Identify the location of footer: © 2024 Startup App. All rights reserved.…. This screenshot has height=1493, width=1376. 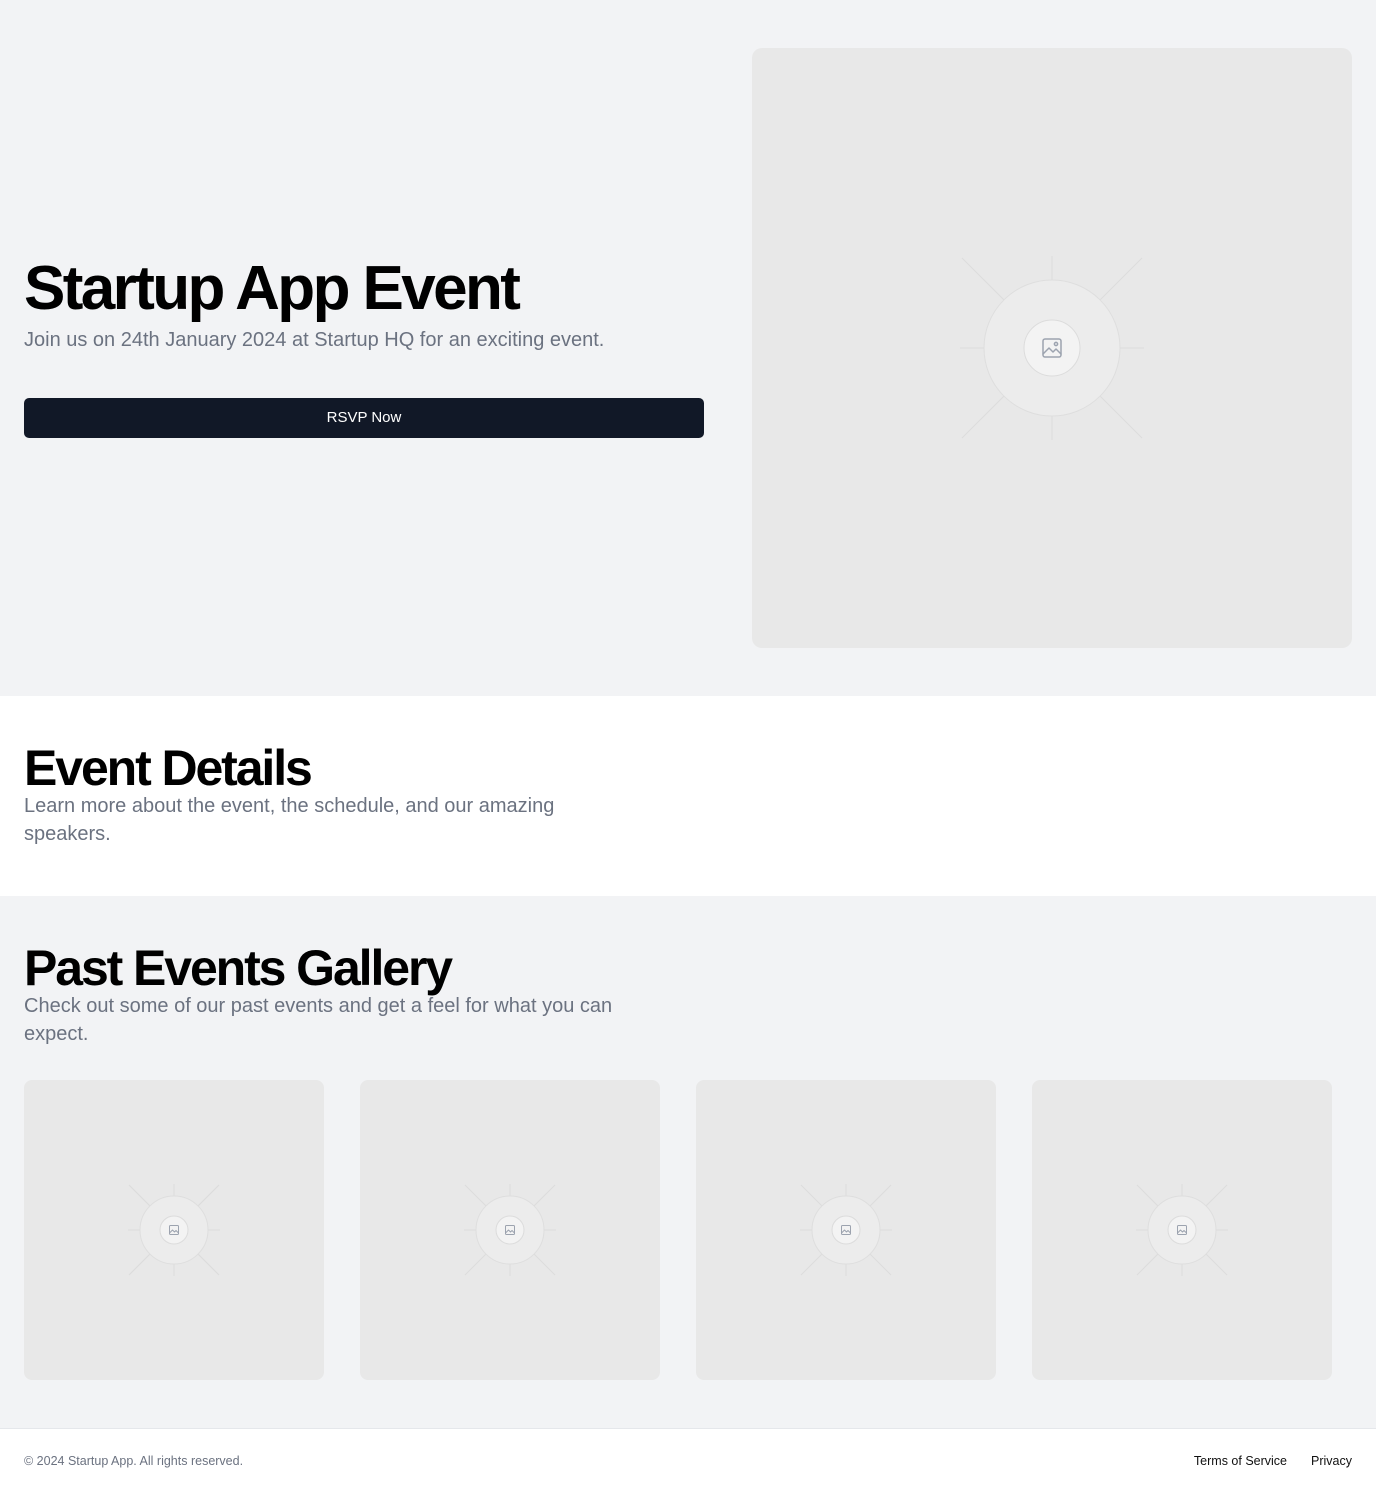
(688, 1460).